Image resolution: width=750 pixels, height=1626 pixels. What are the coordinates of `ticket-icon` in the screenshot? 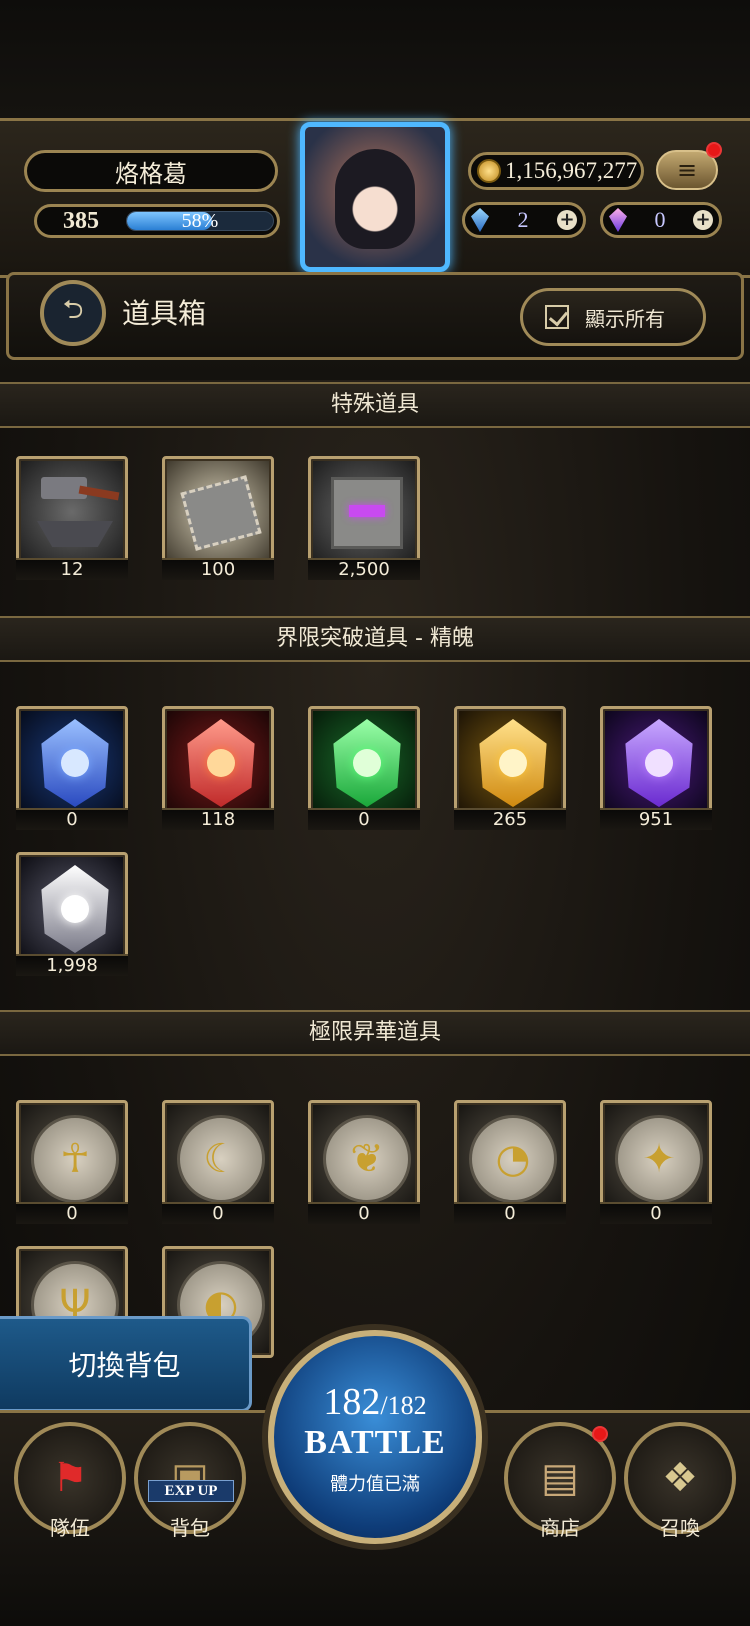 It's located at (221, 513).